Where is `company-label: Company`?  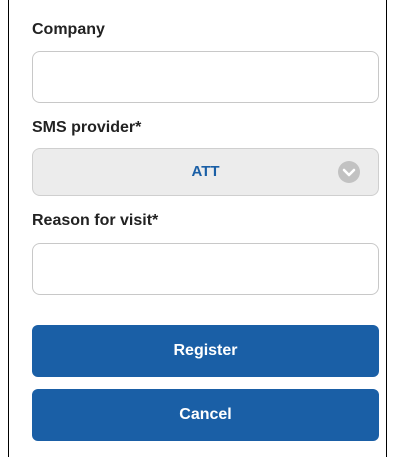 company-label: Company is located at coordinates (68, 29).